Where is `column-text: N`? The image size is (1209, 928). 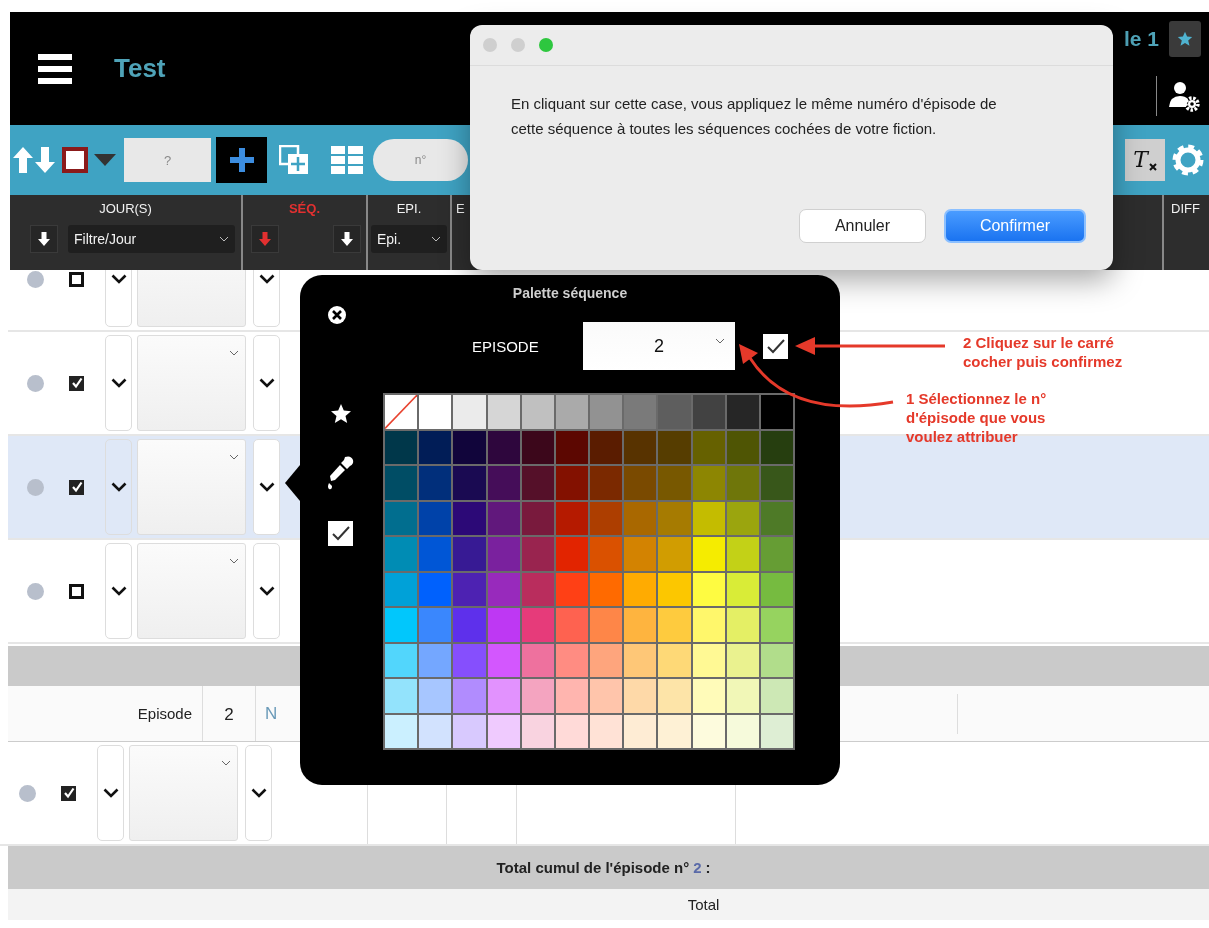 column-text: N is located at coordinates (271, 713).